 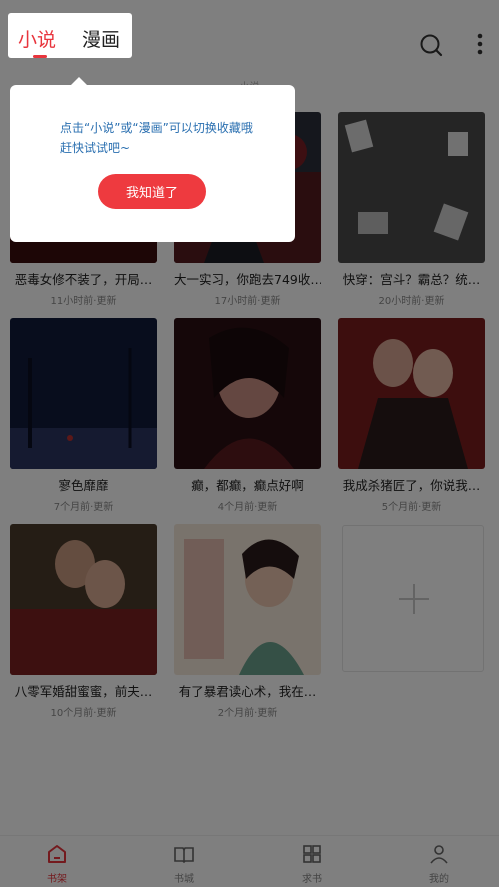 What do you see at coordinates (70, 35) in the screenshot?
I see `tab-switch-highlight: 小说 漫画` at bounding box center [70, 35].